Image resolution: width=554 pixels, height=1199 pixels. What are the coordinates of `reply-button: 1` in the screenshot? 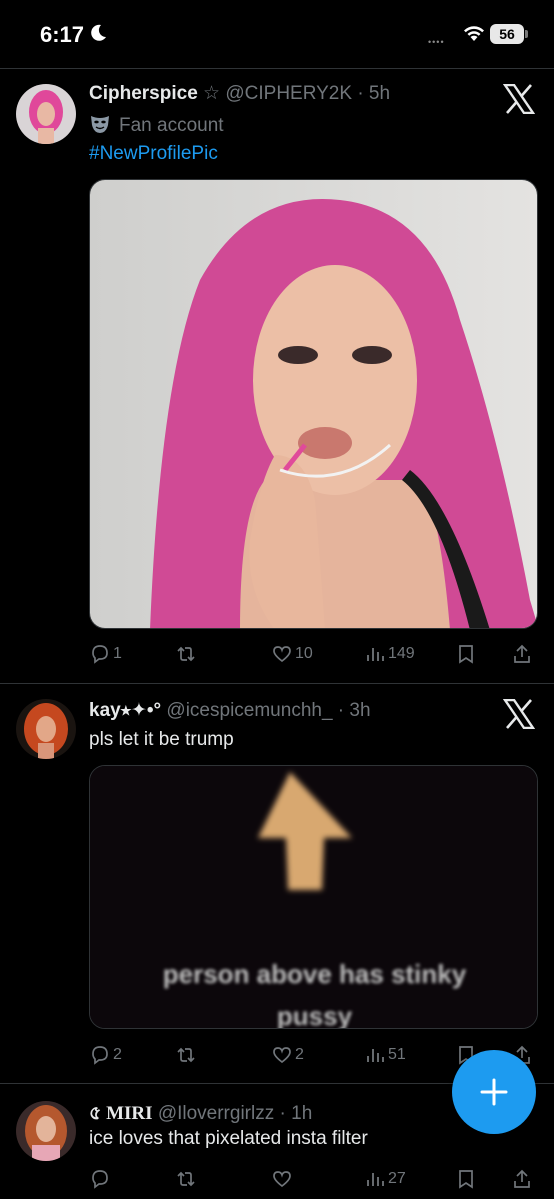 It's located at (105, 654).